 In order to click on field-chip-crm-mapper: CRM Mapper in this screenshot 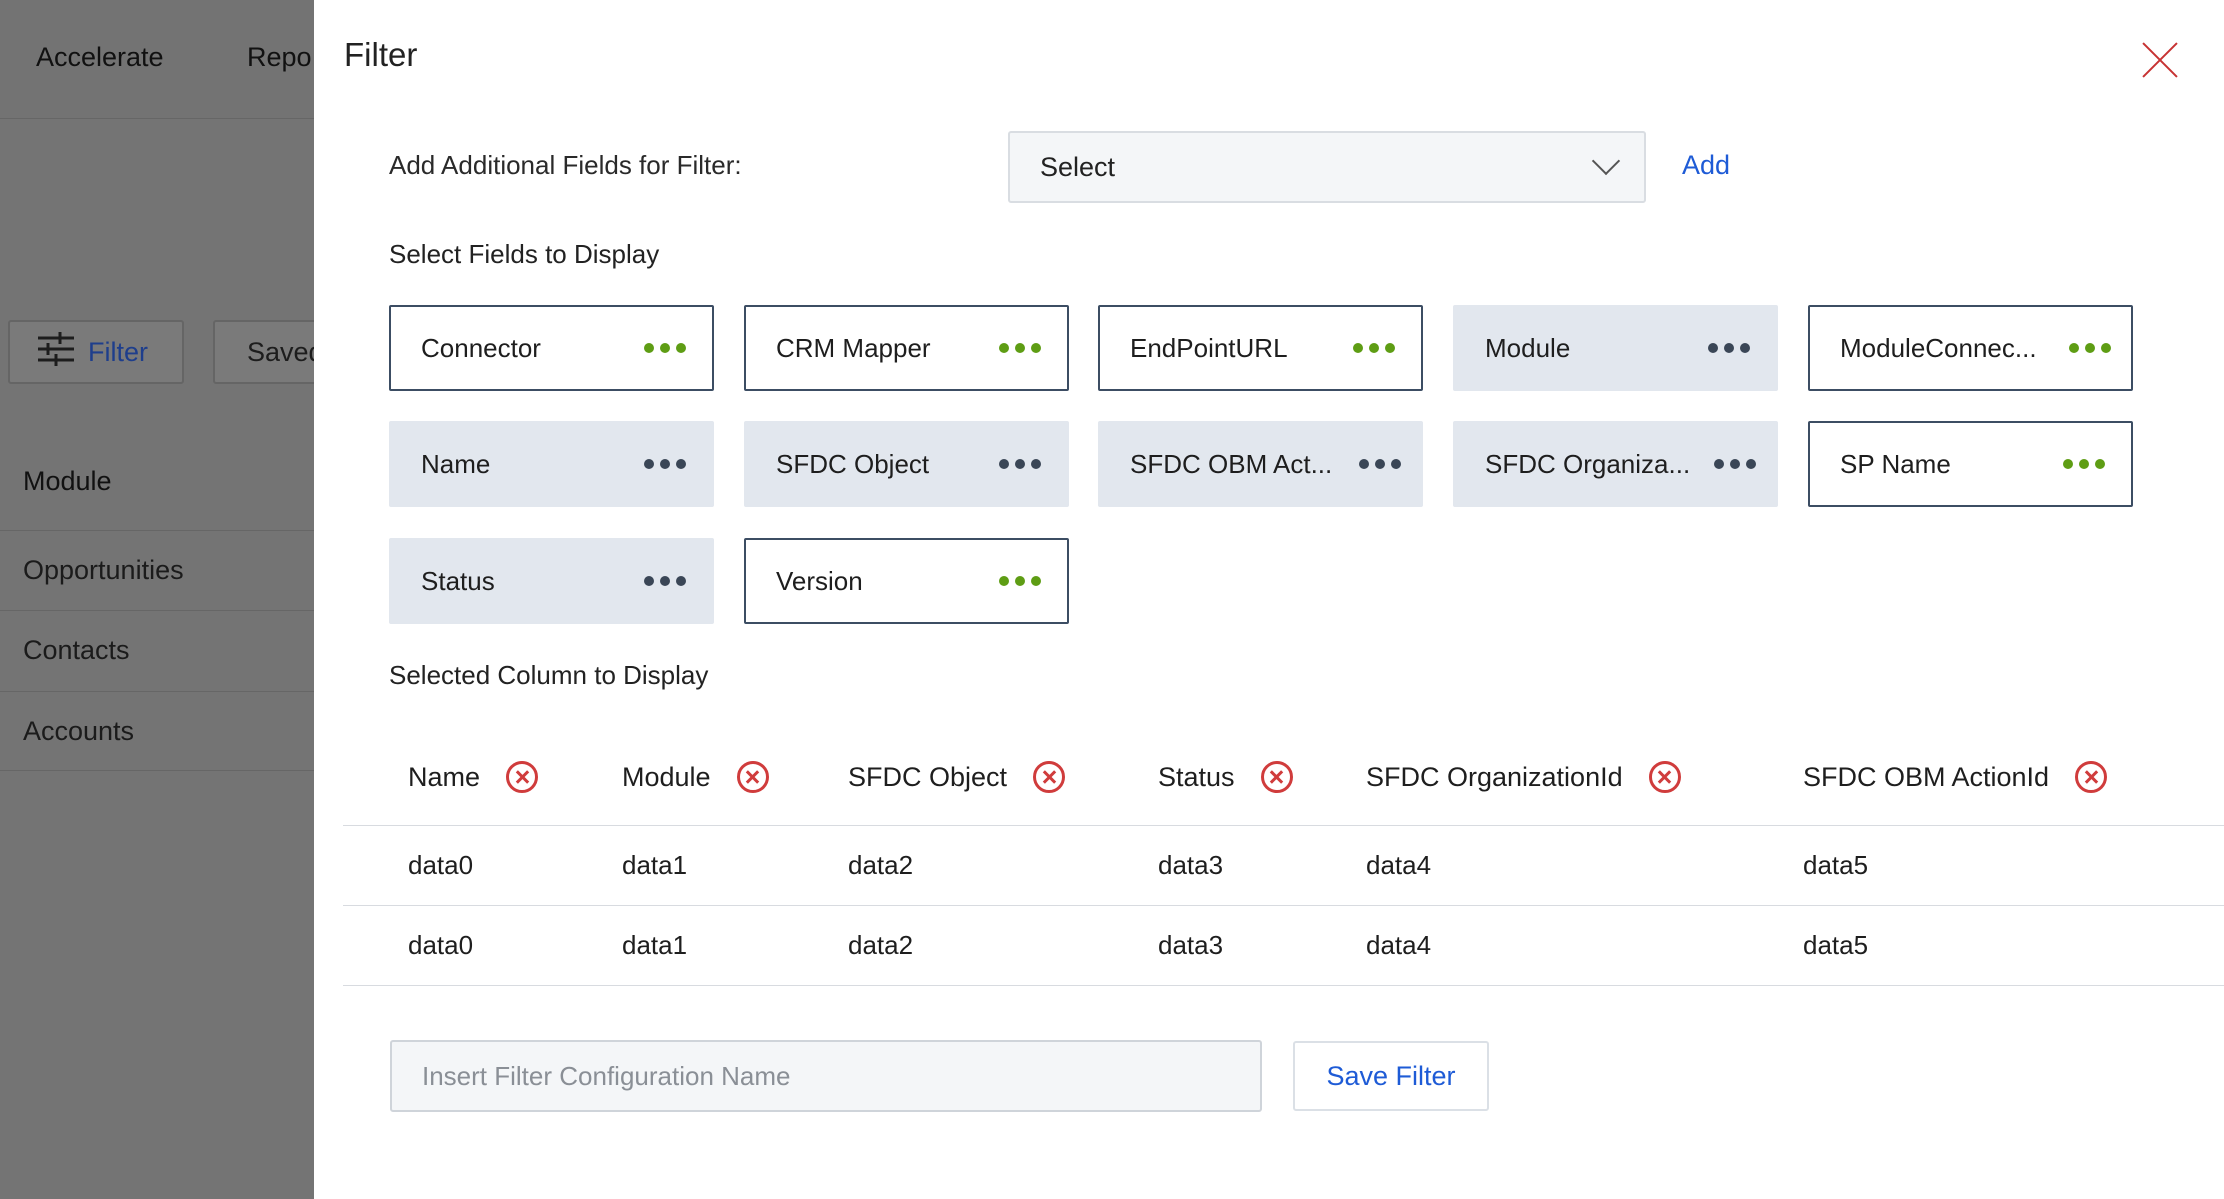, I will do `click(906, 348)`.